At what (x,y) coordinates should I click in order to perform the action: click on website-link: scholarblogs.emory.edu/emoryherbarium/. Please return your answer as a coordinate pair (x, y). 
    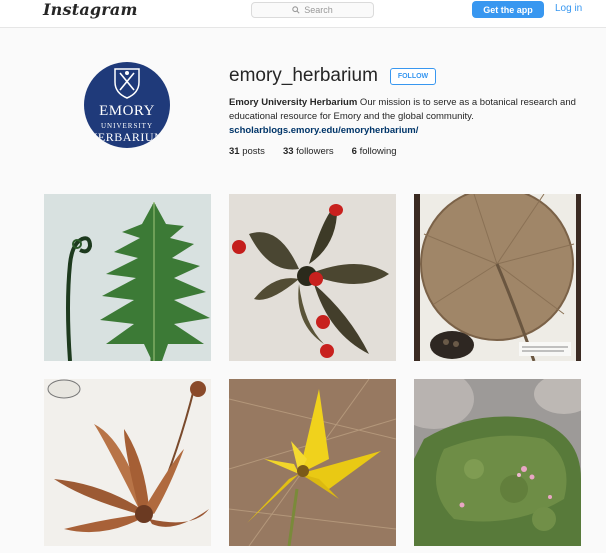
    Looking at the image, I should click on (404, 131).